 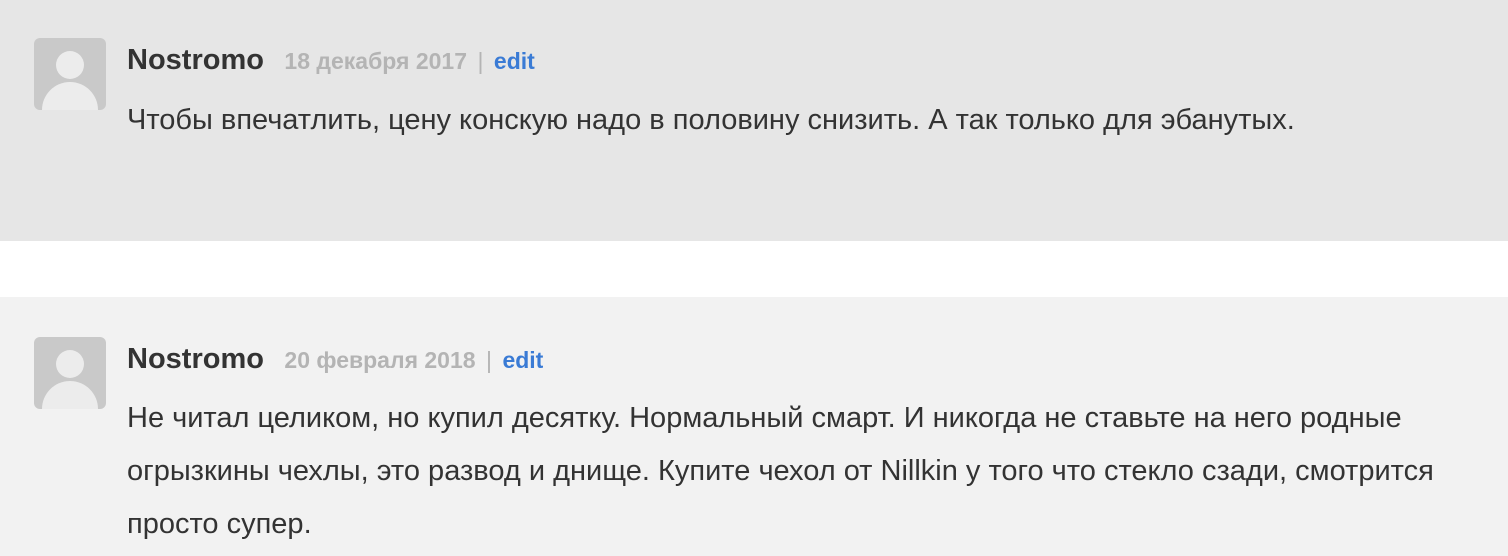 I want to click on comment-meta: Nostromo 20 февраля 2018 | edit, so click(x=335, y=359).